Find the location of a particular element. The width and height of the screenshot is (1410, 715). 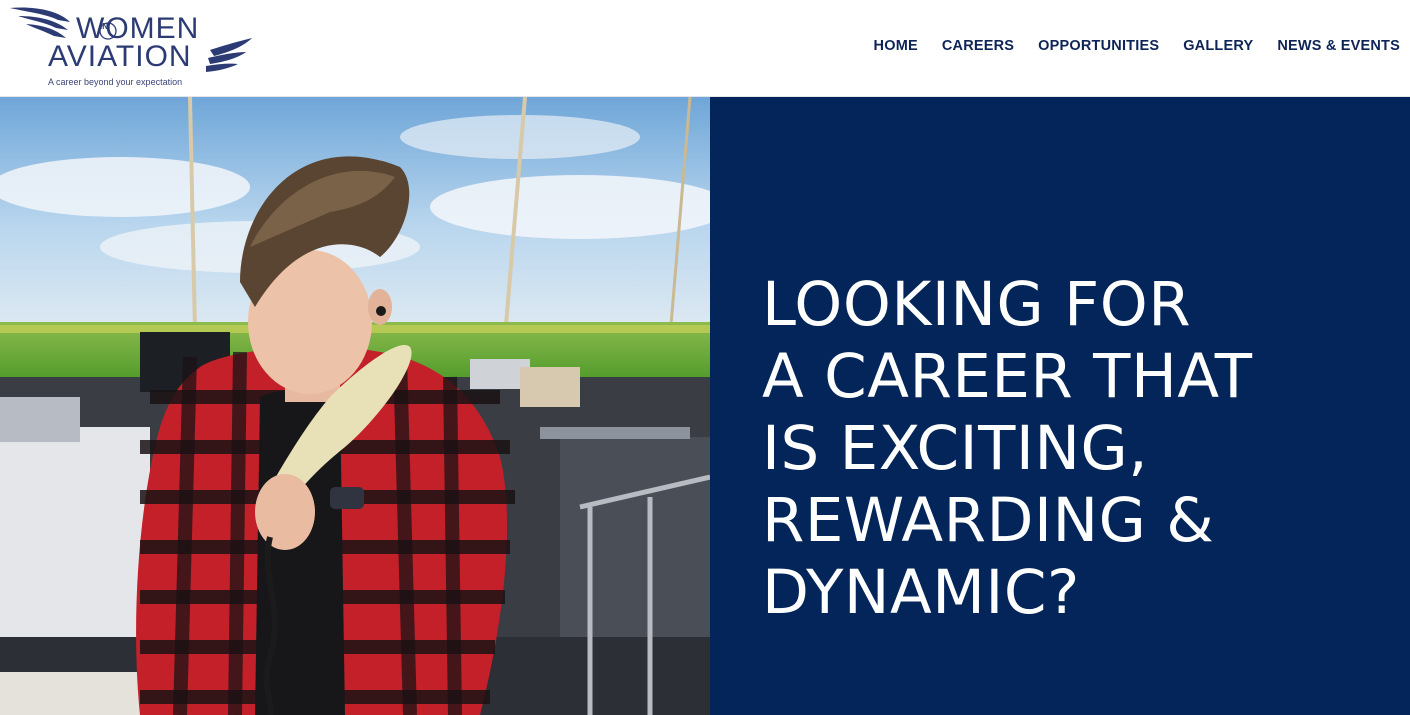

logo-word-in: IN is located at coordinates (104, 26).